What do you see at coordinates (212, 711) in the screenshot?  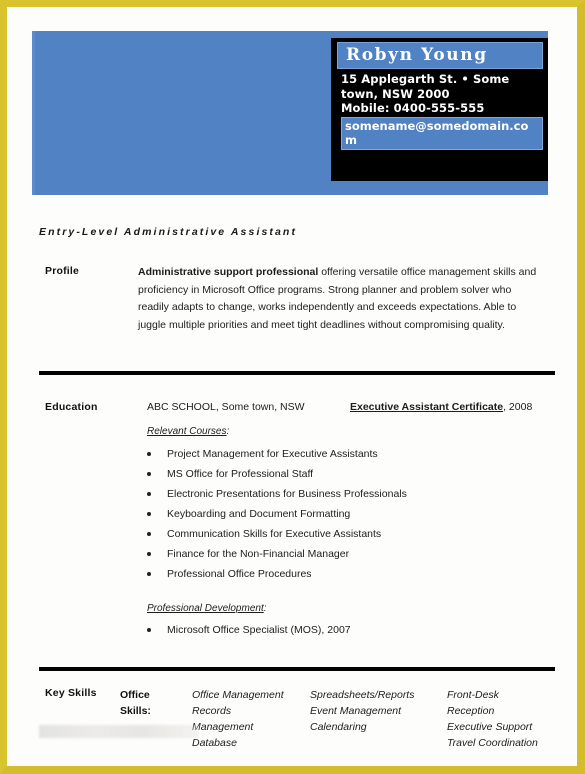 I see `skill-item: Records` at bounding box center [212, 711].